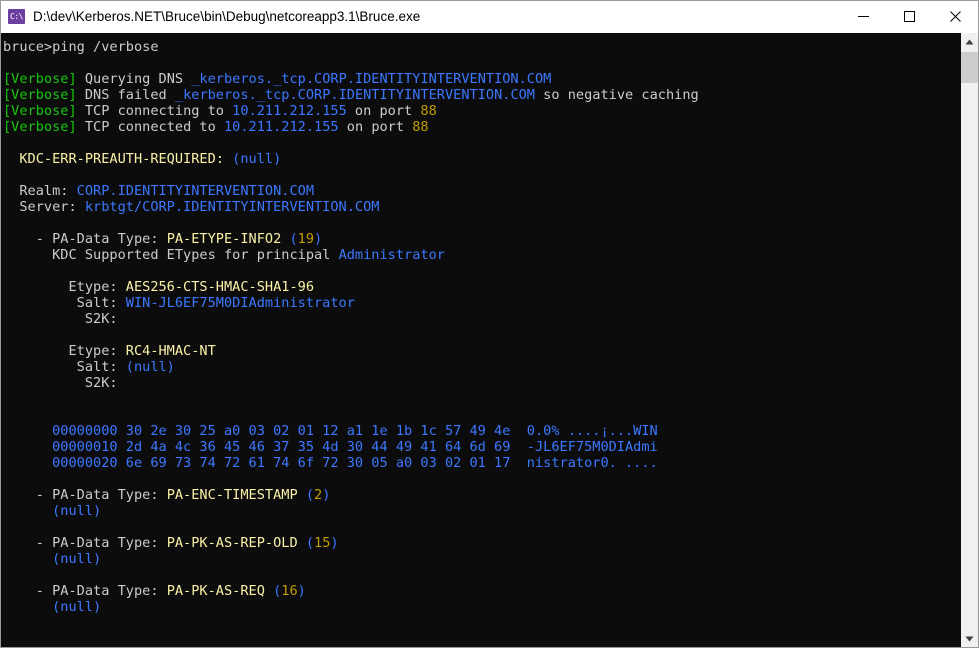 This screenshot has width=979, height=648. Describe the element at coordinates (391, 255) in the screenshot. I see `principal-name: Administrator` at that location.